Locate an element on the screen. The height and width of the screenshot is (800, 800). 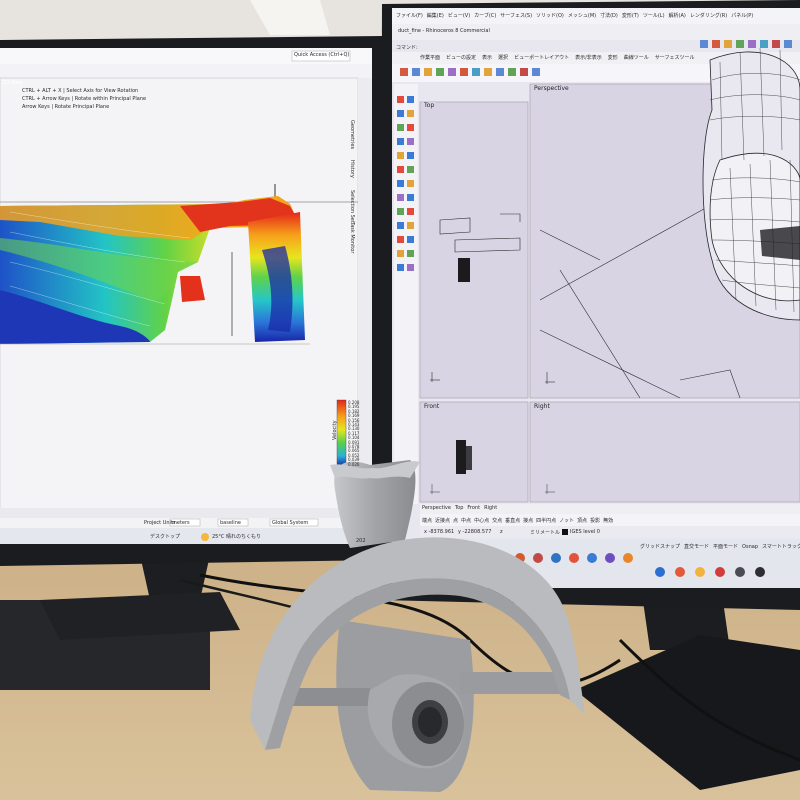
toolbar-tab: 選択 is located at coordinates (503, 58).